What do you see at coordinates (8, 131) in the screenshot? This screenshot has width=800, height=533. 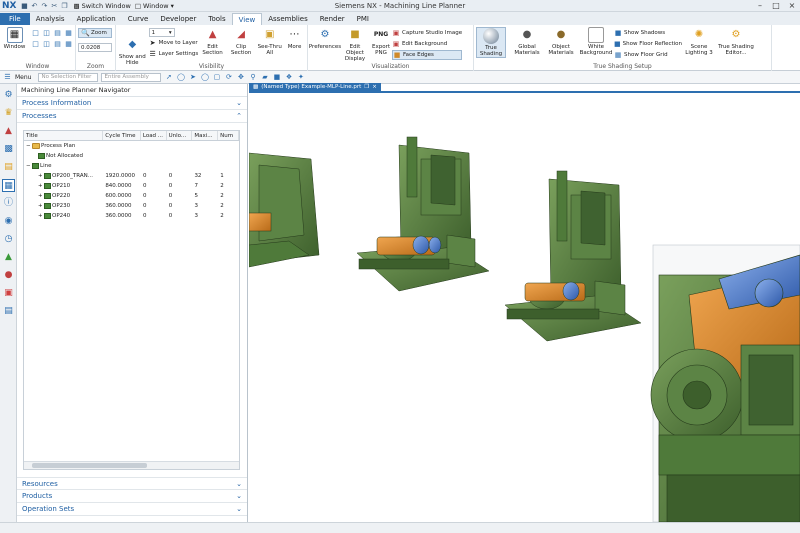 I see `constraint-navigator-icon: ▲` at bounding box center [8, 131].